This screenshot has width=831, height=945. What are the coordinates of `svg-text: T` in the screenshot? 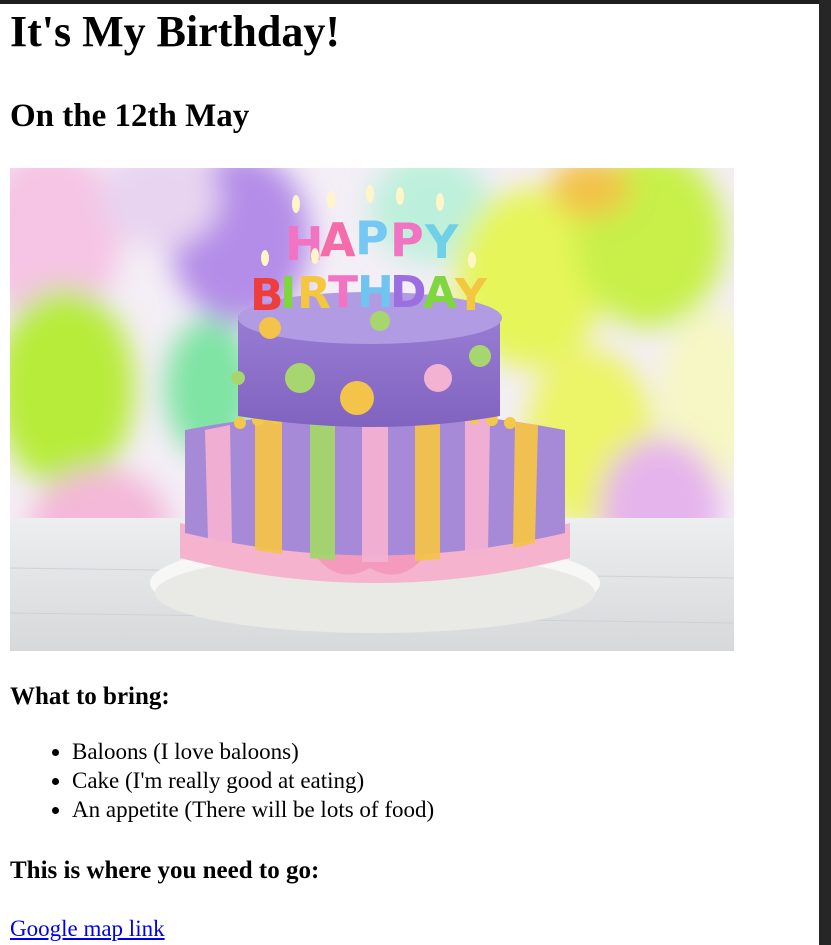 It's located at (343, 292).